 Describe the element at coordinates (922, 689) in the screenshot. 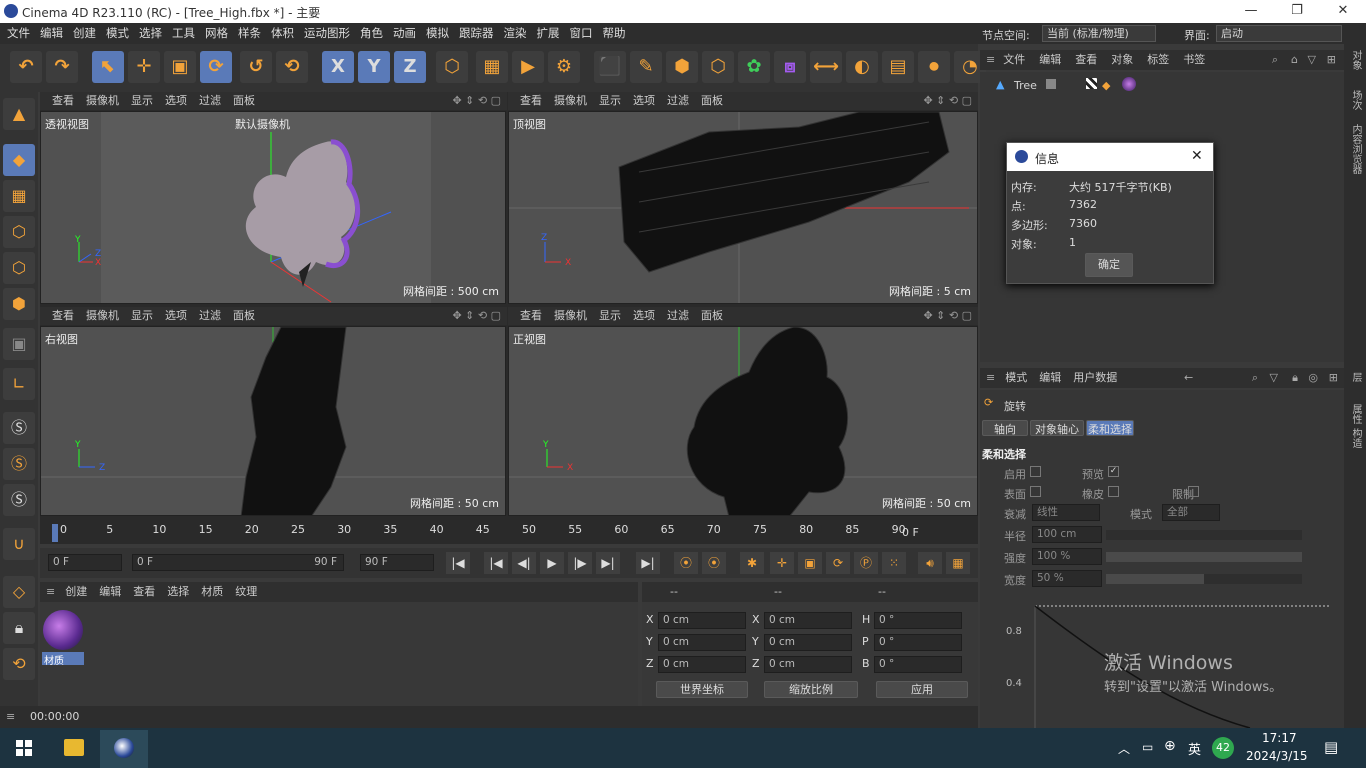

I see `apply-button: 应用` at that location.